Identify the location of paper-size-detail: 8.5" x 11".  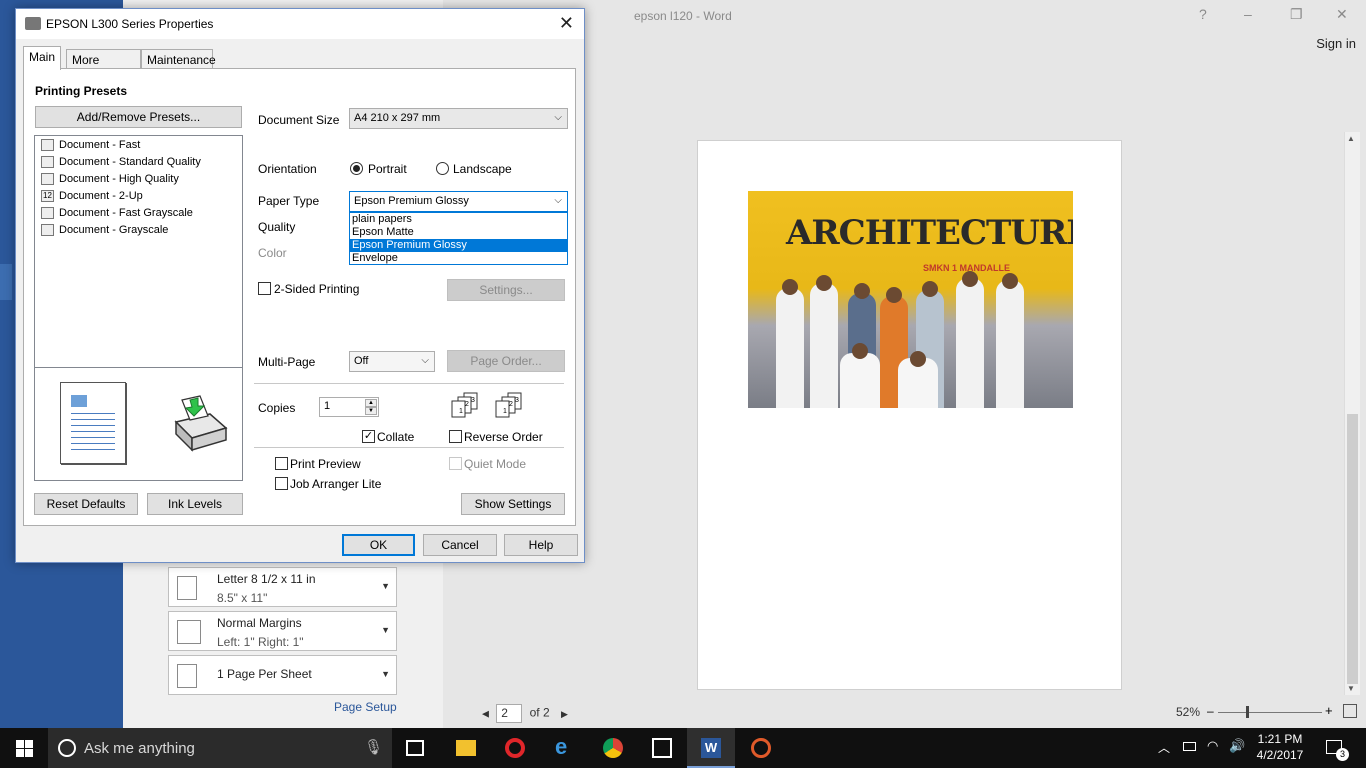
(242, 598).